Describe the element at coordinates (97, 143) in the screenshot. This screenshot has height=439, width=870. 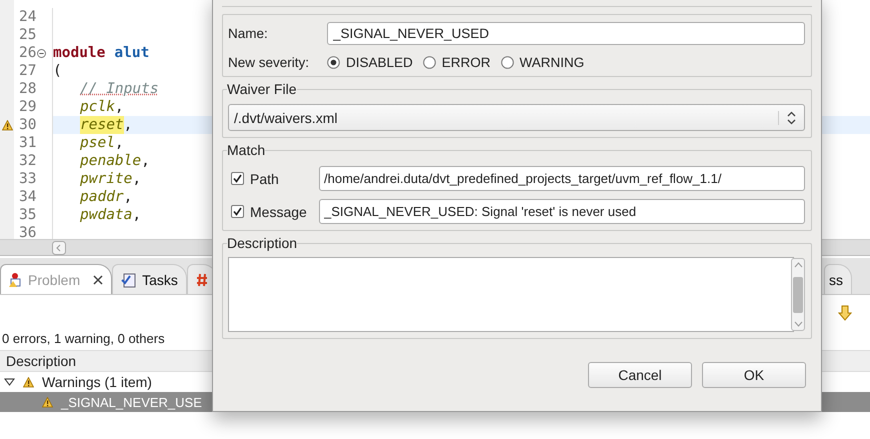
I see `code-token: psel` at that location.